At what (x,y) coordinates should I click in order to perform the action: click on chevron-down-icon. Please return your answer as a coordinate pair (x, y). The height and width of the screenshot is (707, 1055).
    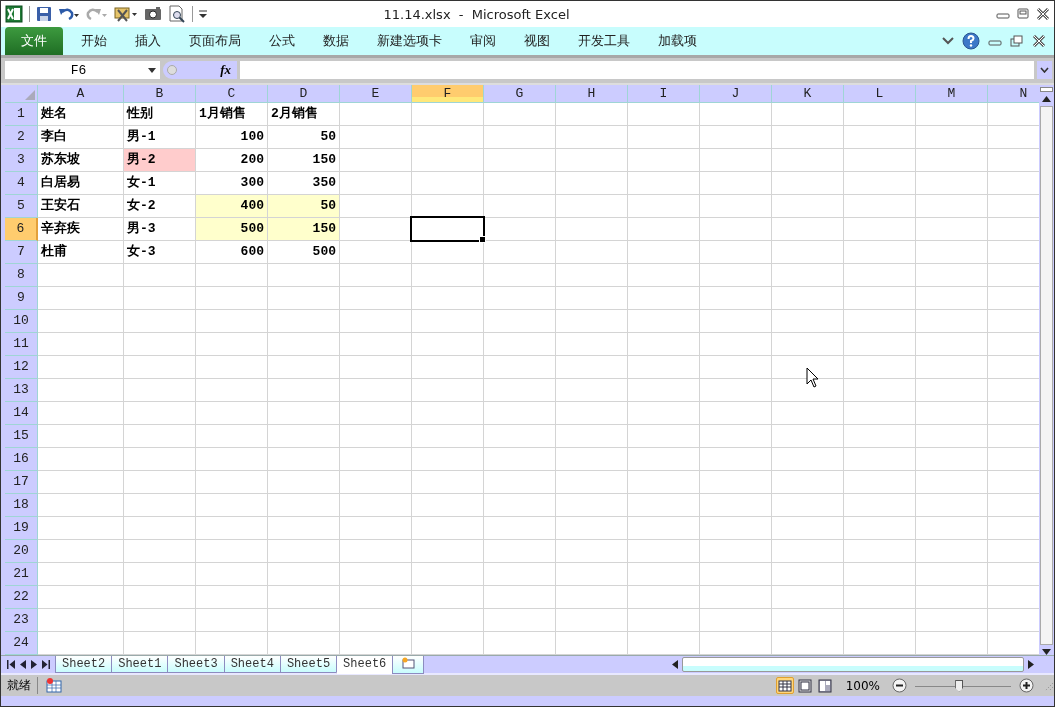
    Looking at the image, I should click on (948, 41).